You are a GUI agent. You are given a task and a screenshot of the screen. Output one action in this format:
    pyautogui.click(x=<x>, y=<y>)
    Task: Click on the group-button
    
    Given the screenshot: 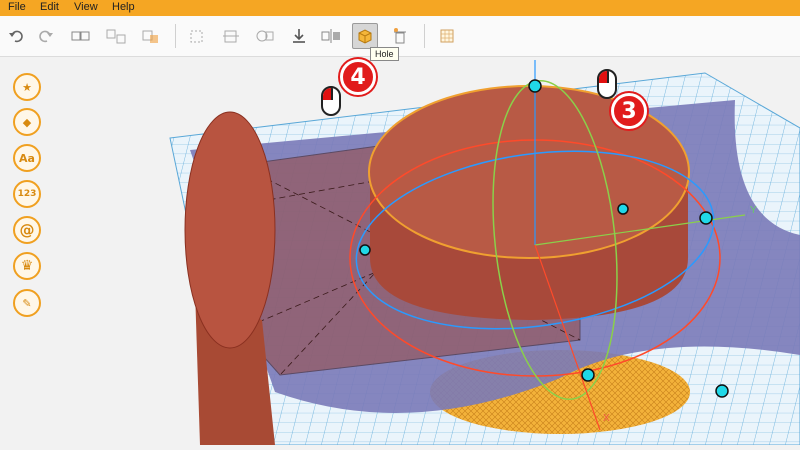 What is the action you would take?
    pyautogui.click(x=81, y=36)
    